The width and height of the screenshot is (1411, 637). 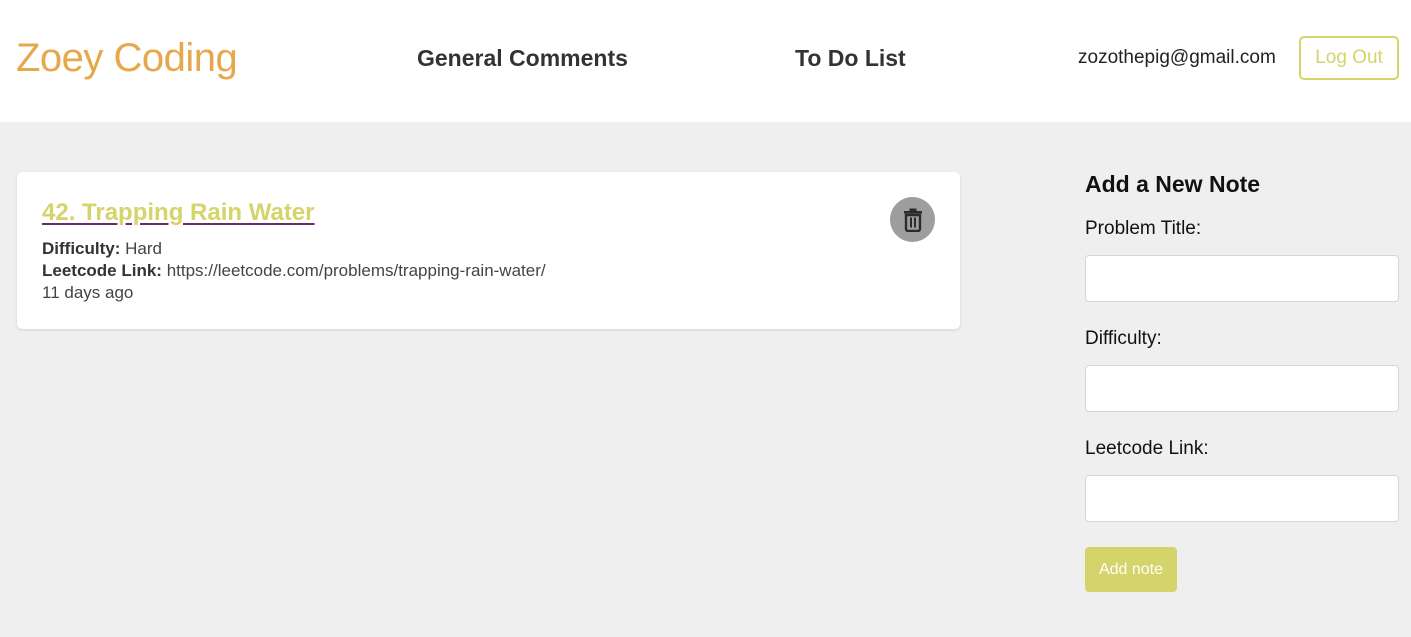 What do you see at coordinates (1131, 569) in the screenshot?
I see `add-note-button: Add note` at bounding box center [1131, 569].